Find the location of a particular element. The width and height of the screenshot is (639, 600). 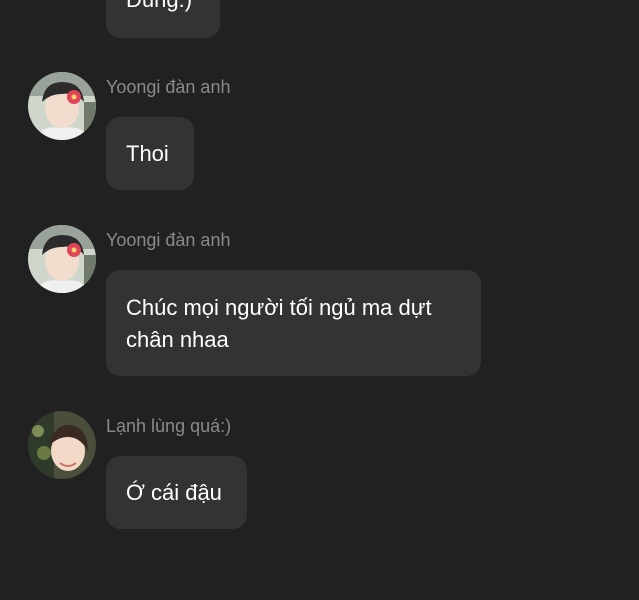

sender-name: Lạnh lùng quá:) is located at coordinates (169, 426).